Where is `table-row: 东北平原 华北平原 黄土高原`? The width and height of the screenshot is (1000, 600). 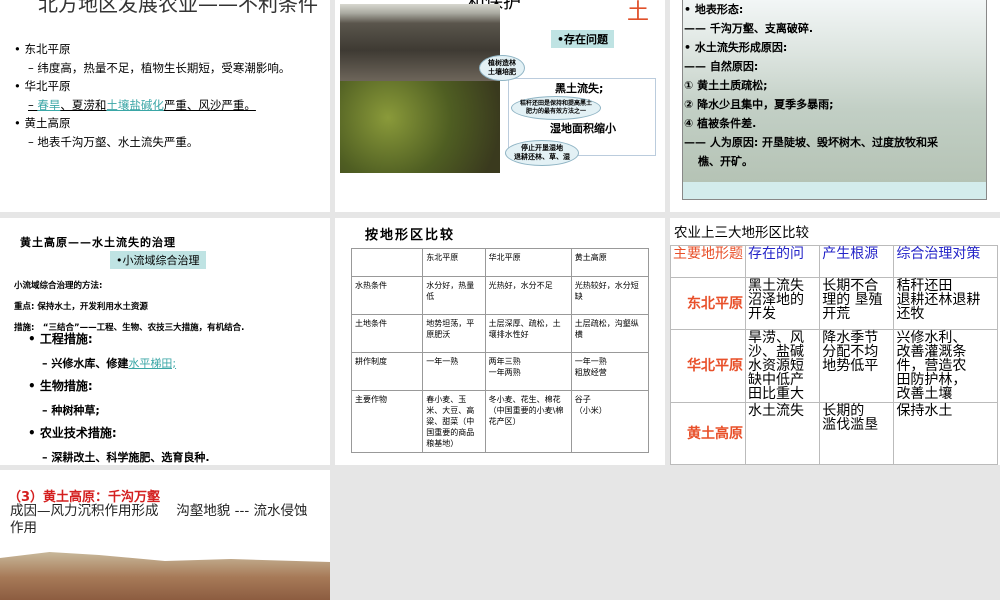
table-row: 东北平原 华北平原 黄土高原 is located at coordinates (500, 262).